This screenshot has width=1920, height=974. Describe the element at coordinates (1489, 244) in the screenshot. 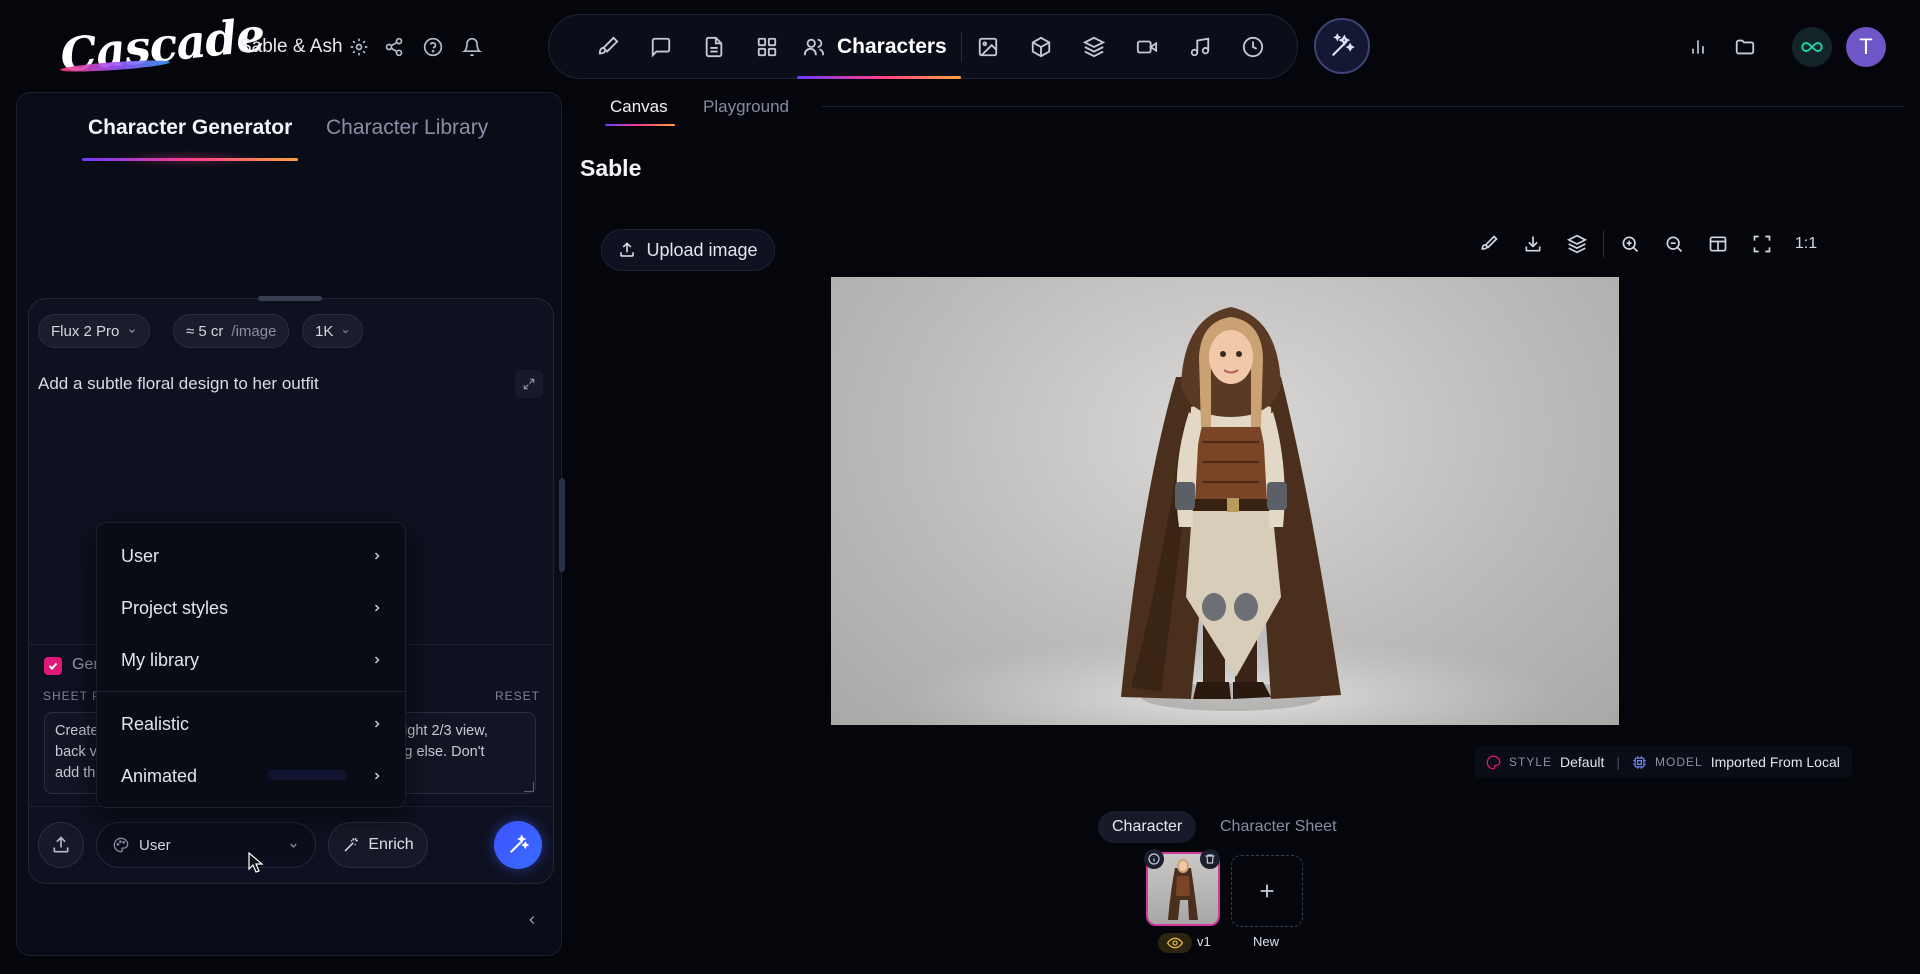

I see `brush-icon` at that location.